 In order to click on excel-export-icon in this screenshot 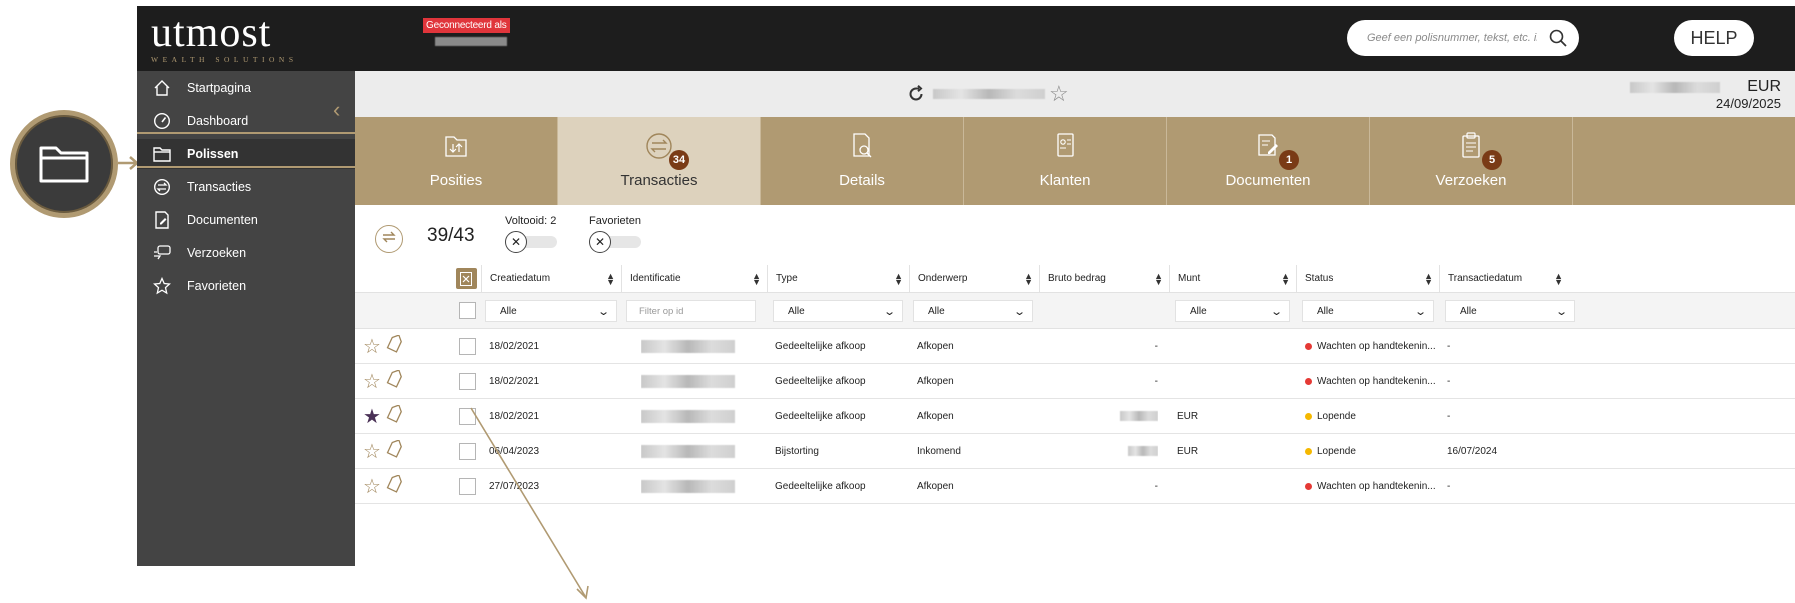, I will do `click(466, 278)`.